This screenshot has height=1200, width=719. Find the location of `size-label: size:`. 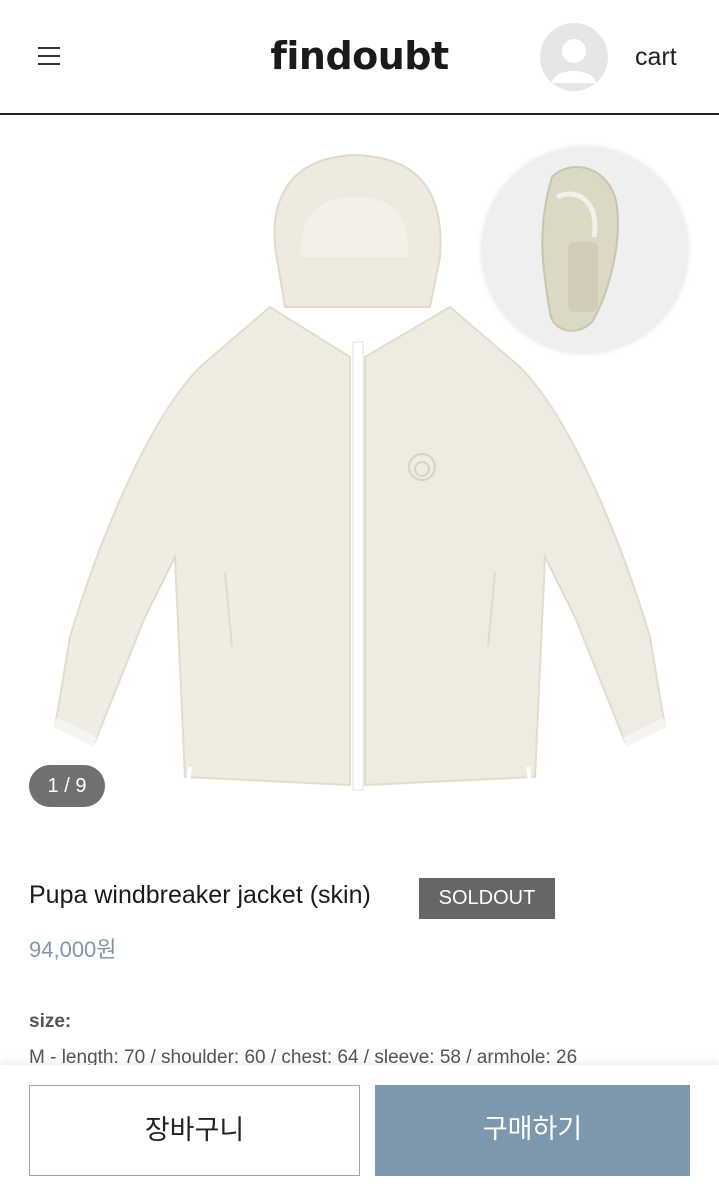

size-label: size: is located at coordinates (50, 1021).